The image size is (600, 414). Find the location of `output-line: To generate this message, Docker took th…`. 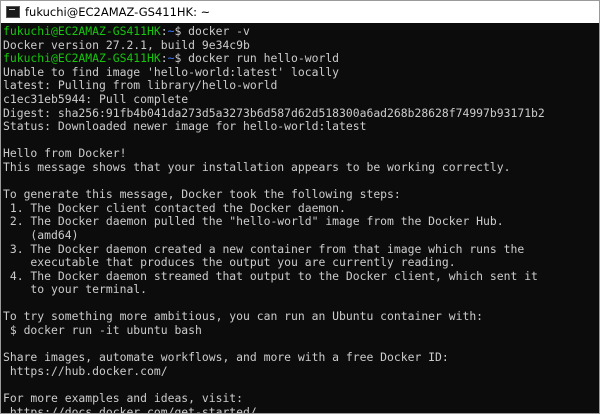

output-line: To generate this message, Docker took th… is located at coordinates (202, 194).